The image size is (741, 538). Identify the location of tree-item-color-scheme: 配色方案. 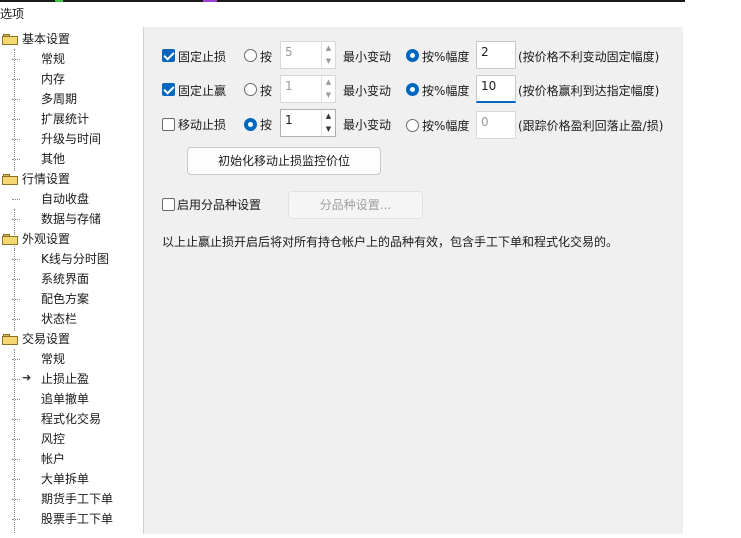
(65, 299).